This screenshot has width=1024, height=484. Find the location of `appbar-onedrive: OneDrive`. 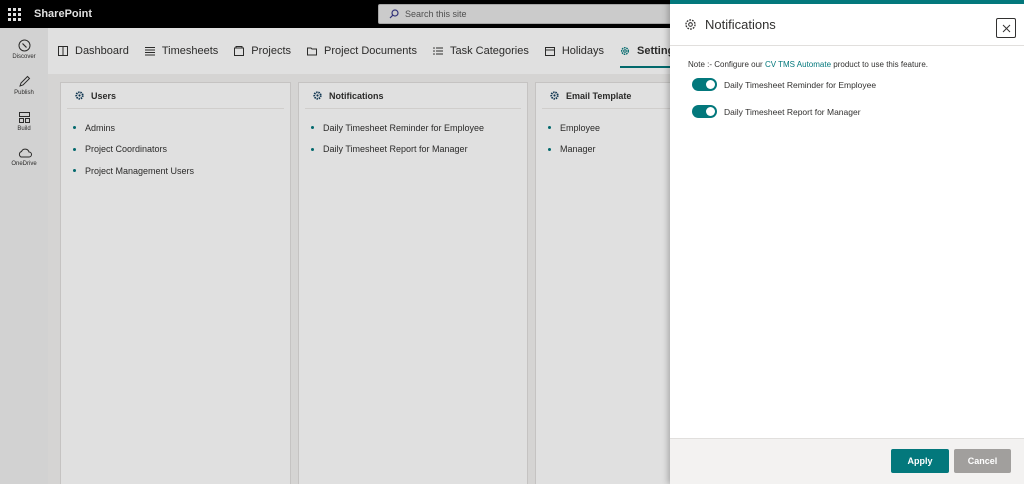

appbar-onedrive: OneDrive is located at coordinates (24, 157).